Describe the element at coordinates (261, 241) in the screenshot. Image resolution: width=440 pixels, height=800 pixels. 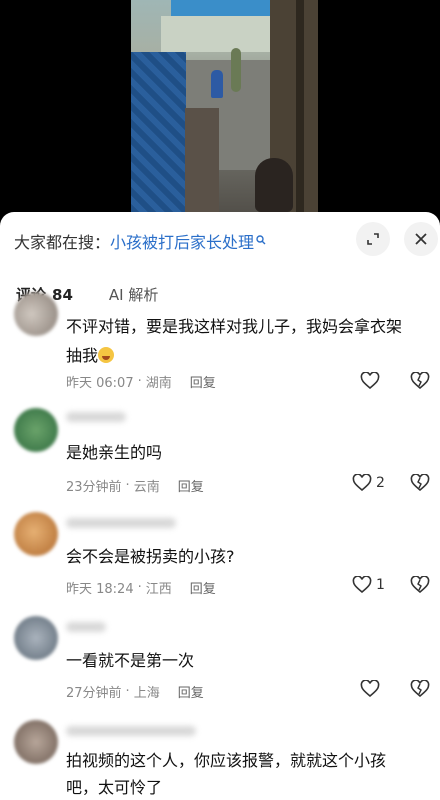
I see `search-icon` at that location.